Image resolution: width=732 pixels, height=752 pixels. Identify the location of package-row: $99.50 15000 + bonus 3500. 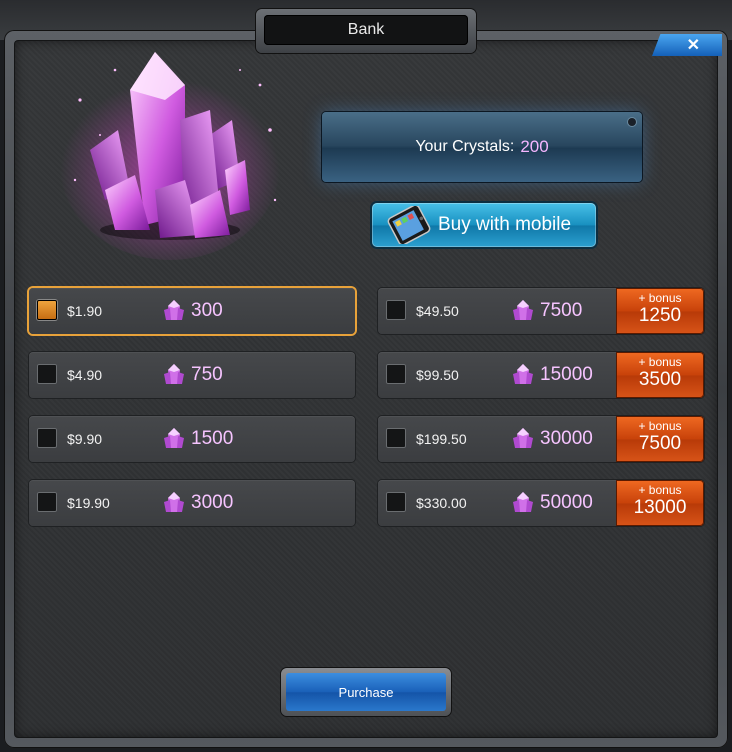
(541, 375).